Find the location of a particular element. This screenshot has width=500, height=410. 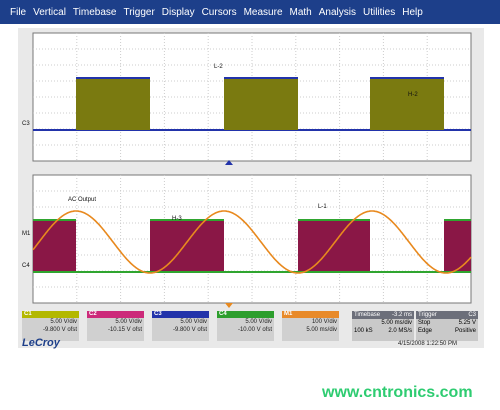

label-l1: L-1 is located at coordinates (322, 207).